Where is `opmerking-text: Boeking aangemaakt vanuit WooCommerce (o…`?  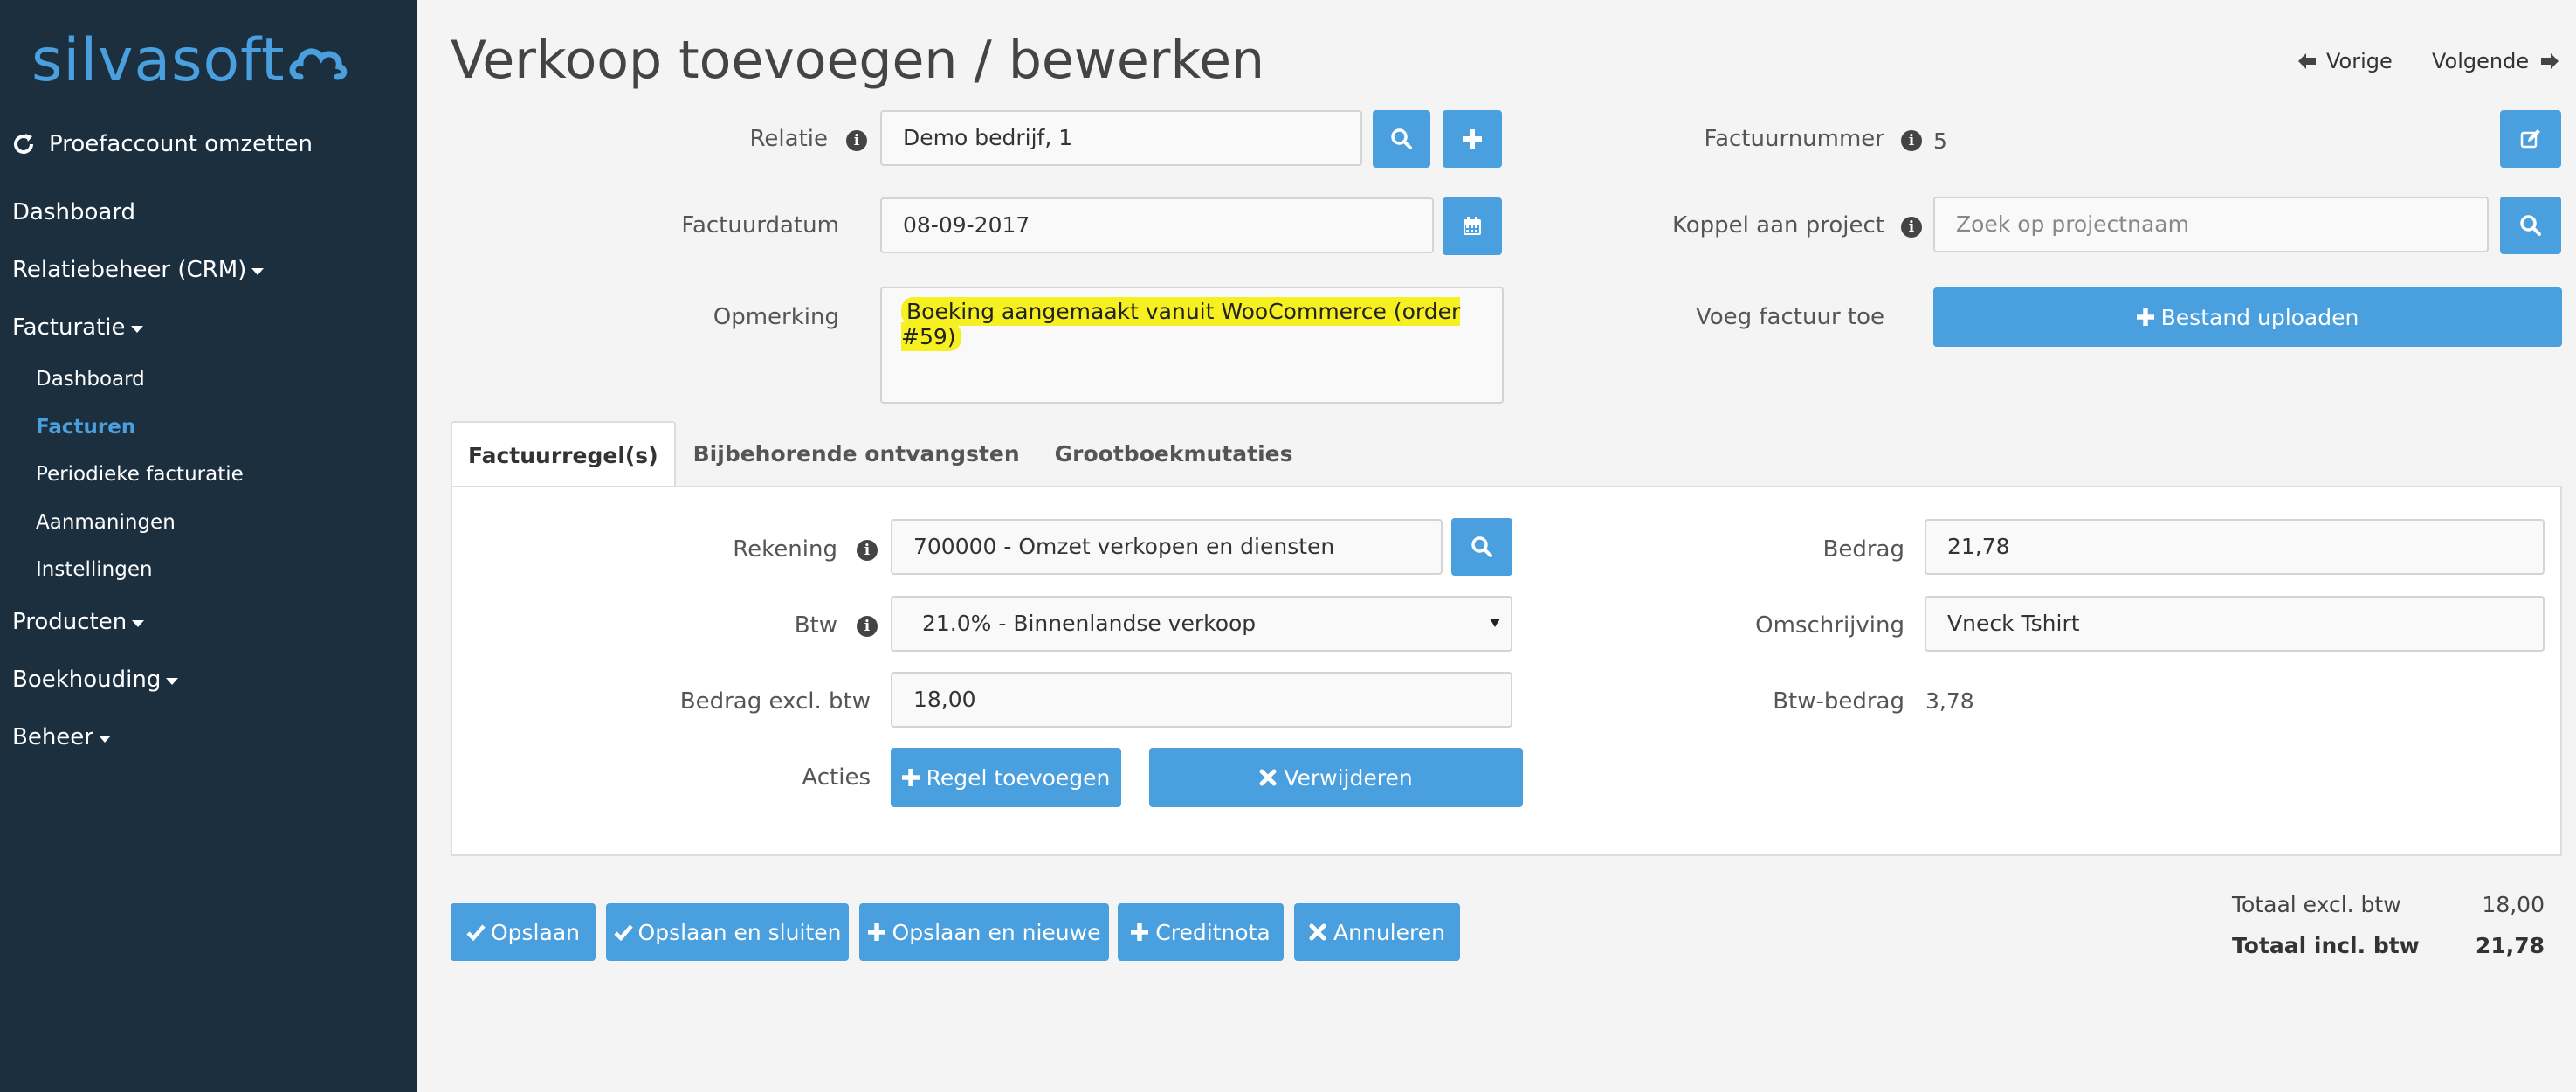
opmerking-text: Boeking aangemaakt vanuit WooCommerce (o… is located at coordinates (1181, 324).